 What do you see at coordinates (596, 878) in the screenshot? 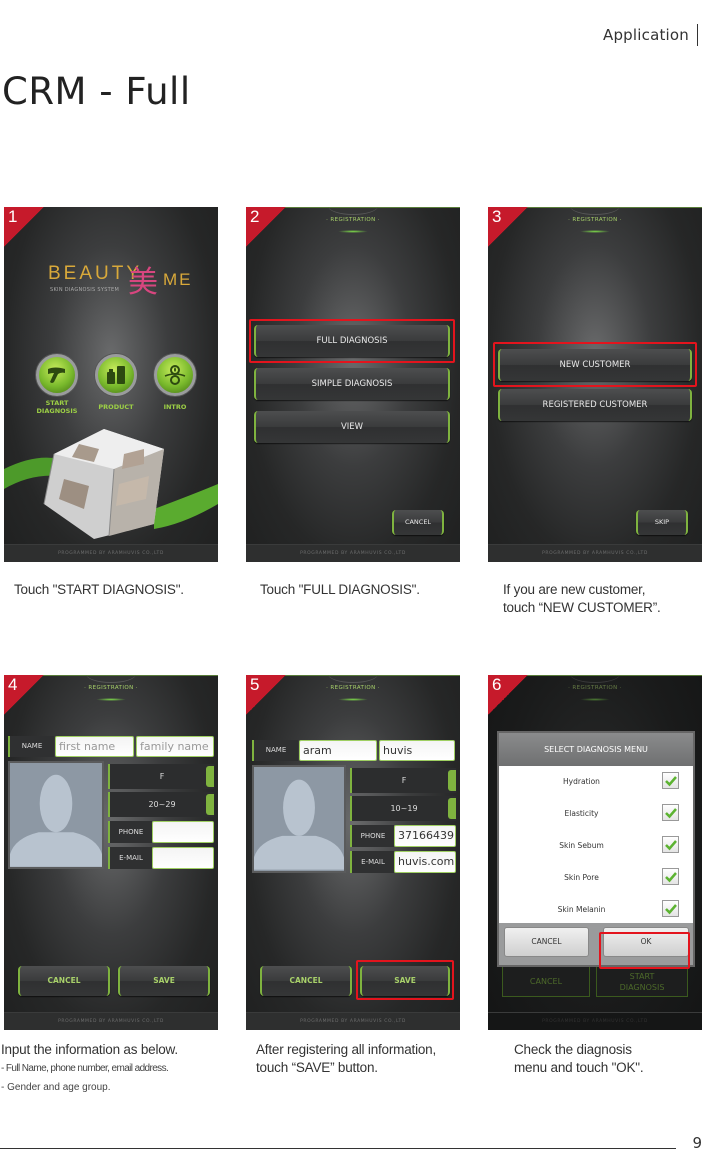
I see `diagnosis-option-skin-pore: Skin Pore` at bounding box center [596, 878].